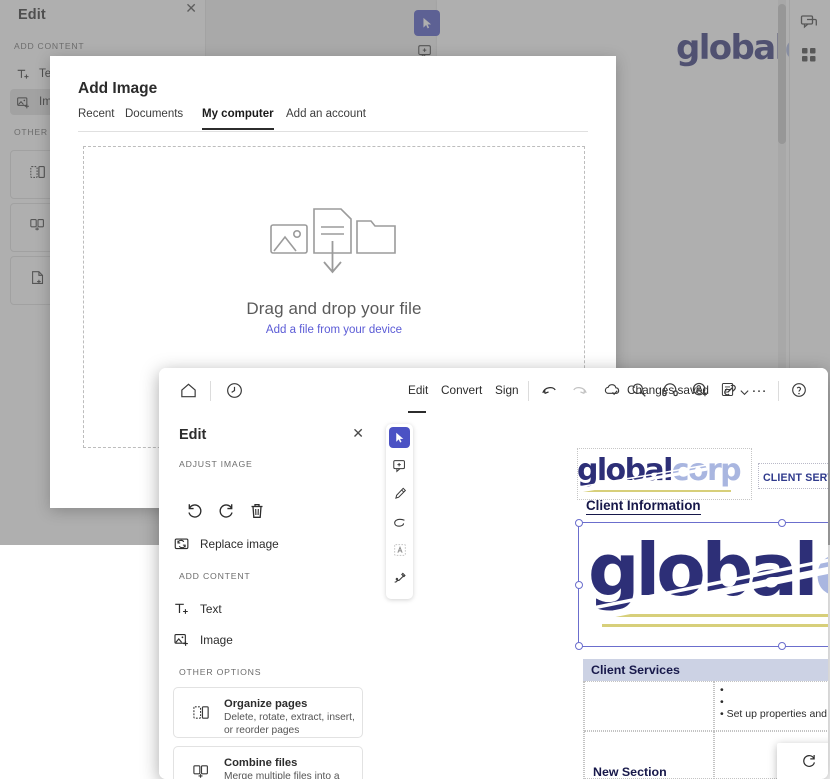  I want to click on edit-panel-title: Edit, so click(193, 435).